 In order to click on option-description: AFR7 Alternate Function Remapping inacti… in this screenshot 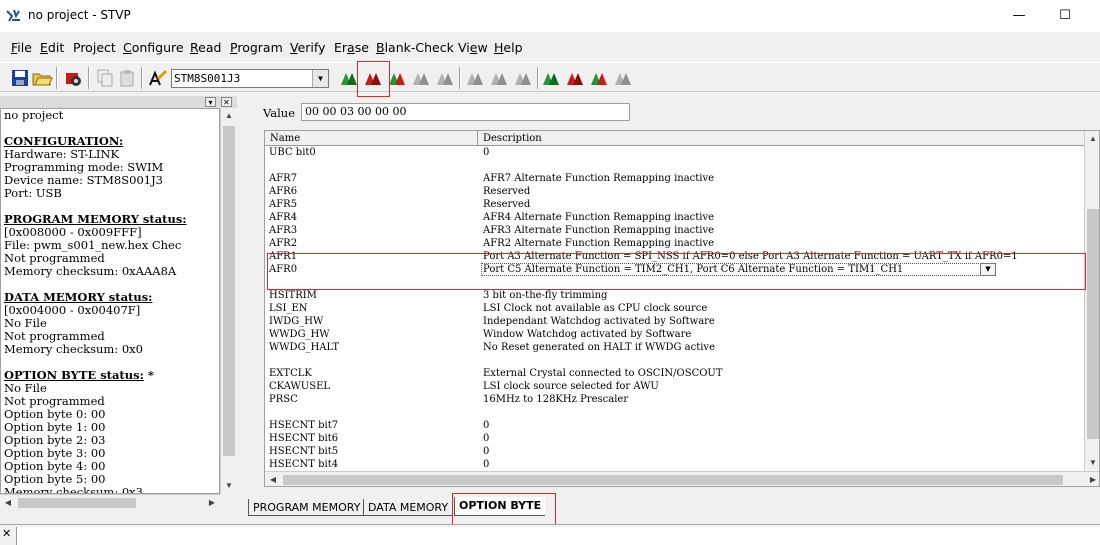, I will do `click(599, 178)`.